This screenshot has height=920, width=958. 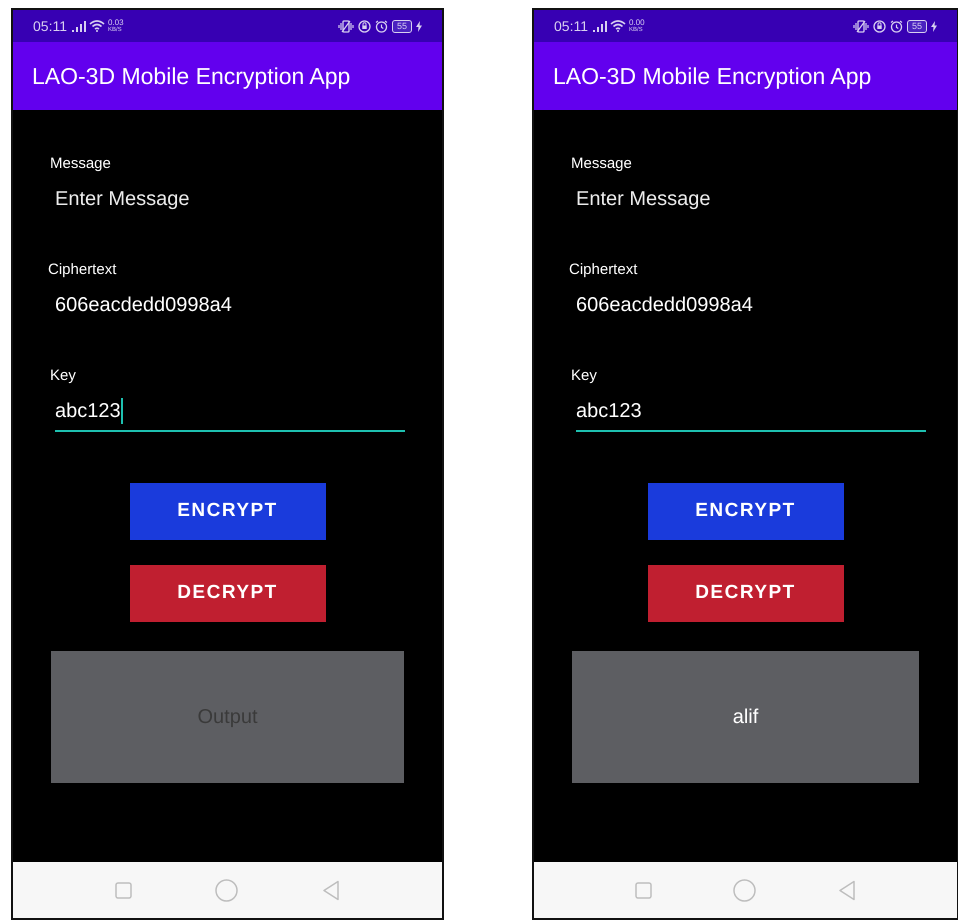 What do you see at coordinates (745, 717) in the screenshot?
I see `output-box: alif` at bounding box center [745, 717].